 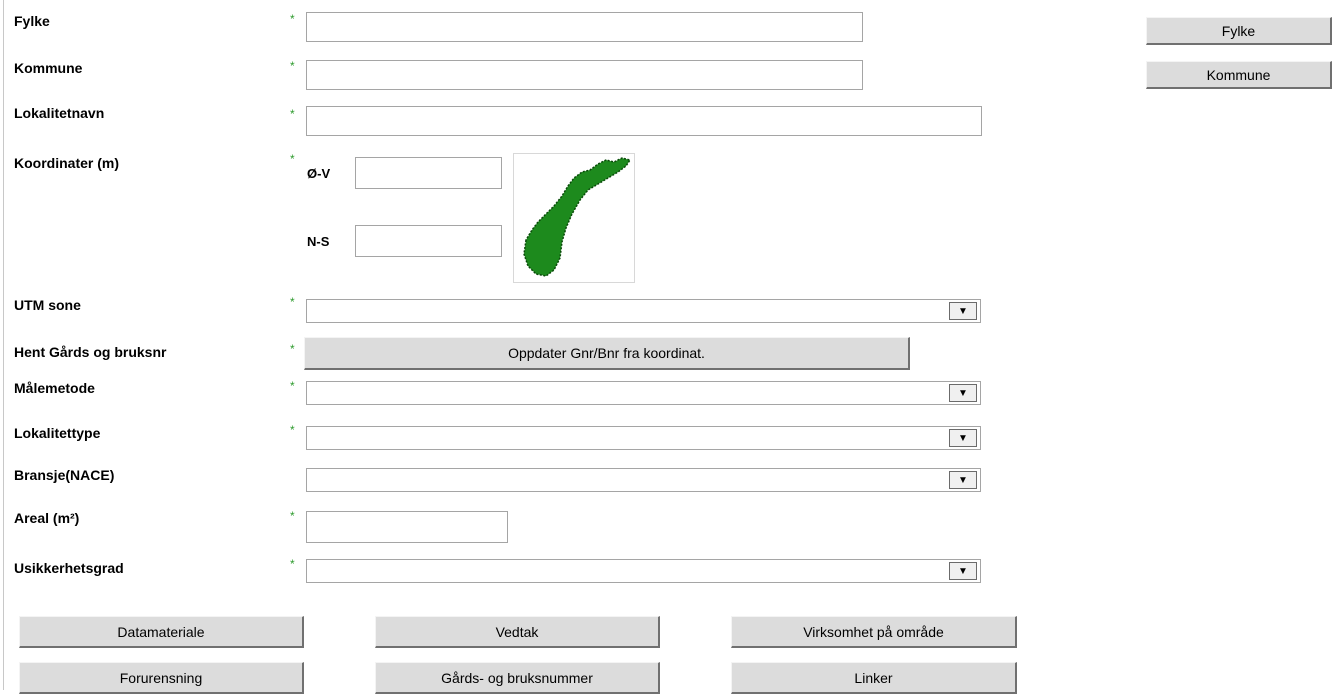 I want to click on utm-select: ▼, so click(x=643, y=311).